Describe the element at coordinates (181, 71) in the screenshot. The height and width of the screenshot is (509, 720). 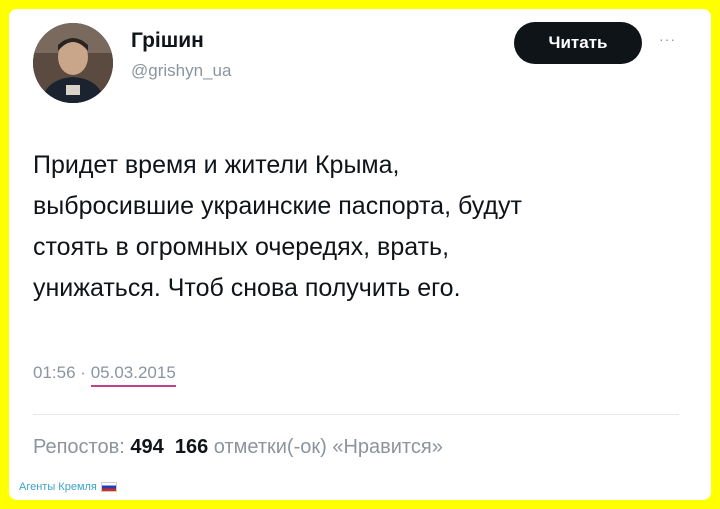
I see `author-handle: @grishyn_ua` at that location.